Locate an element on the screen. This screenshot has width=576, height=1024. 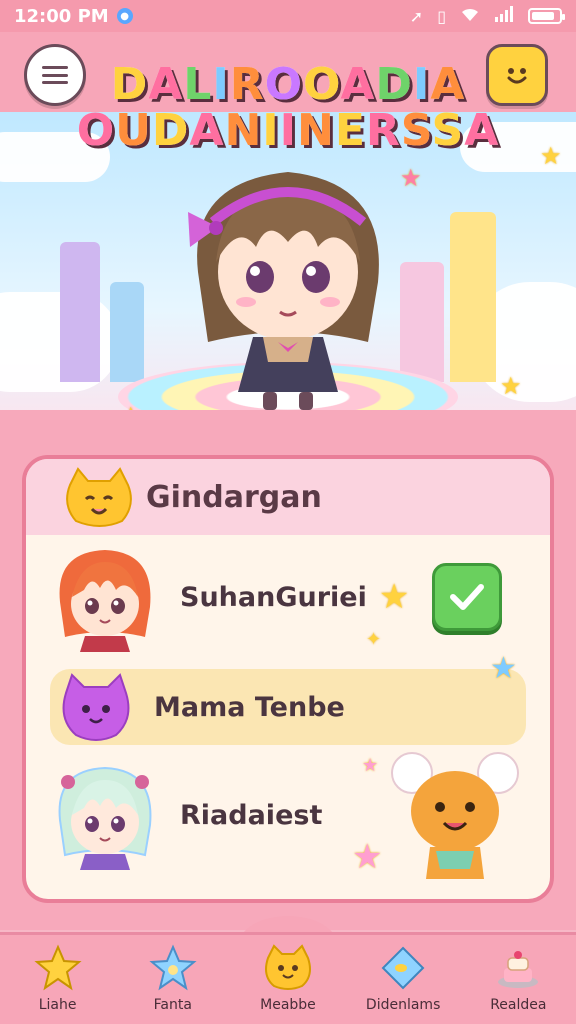
yellow-cat-mascot-icon is located at coordinates (99, 497).